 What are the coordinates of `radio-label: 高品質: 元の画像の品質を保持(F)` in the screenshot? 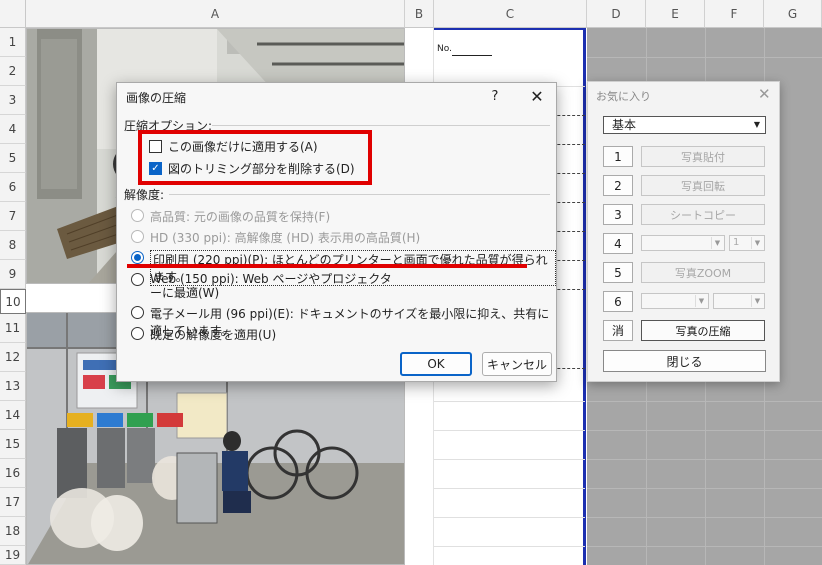 It's located at (240, 217).